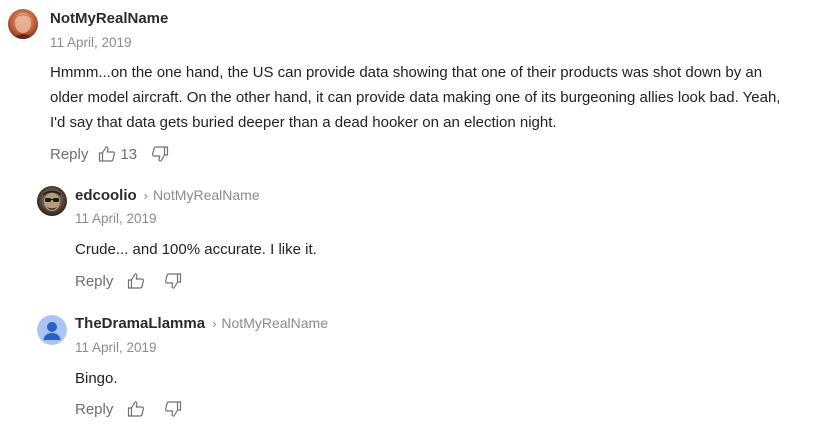  I want to click on author-name: TheDramaLlamma, so click(140, 323).